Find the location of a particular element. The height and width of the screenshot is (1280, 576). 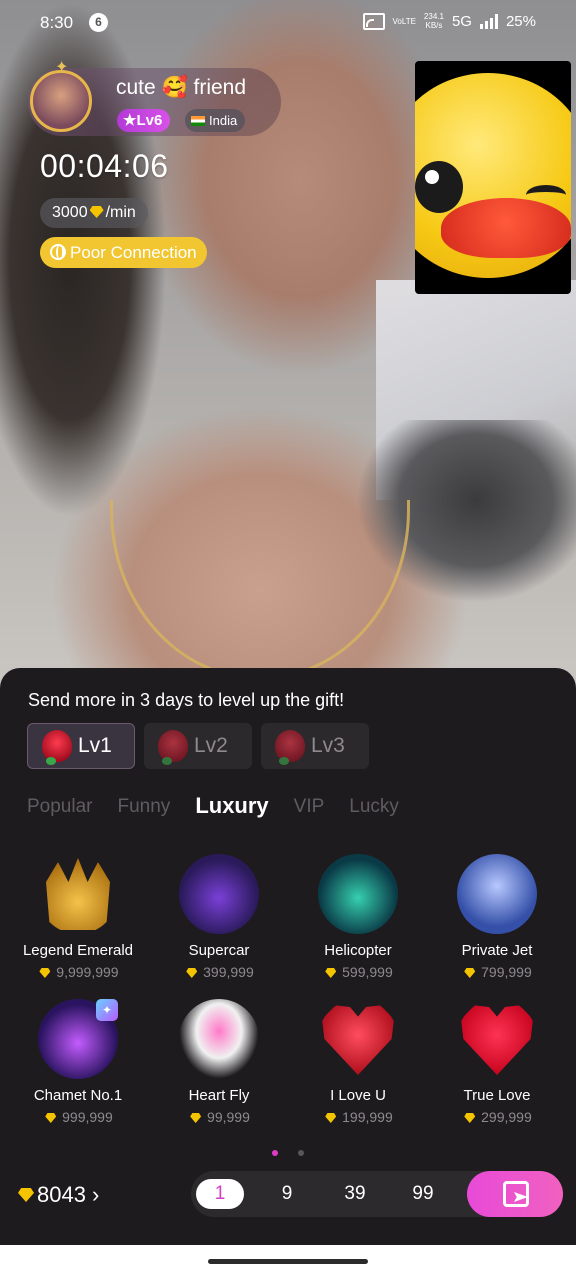

network-type: 5G is located at coordinates (461, 21).